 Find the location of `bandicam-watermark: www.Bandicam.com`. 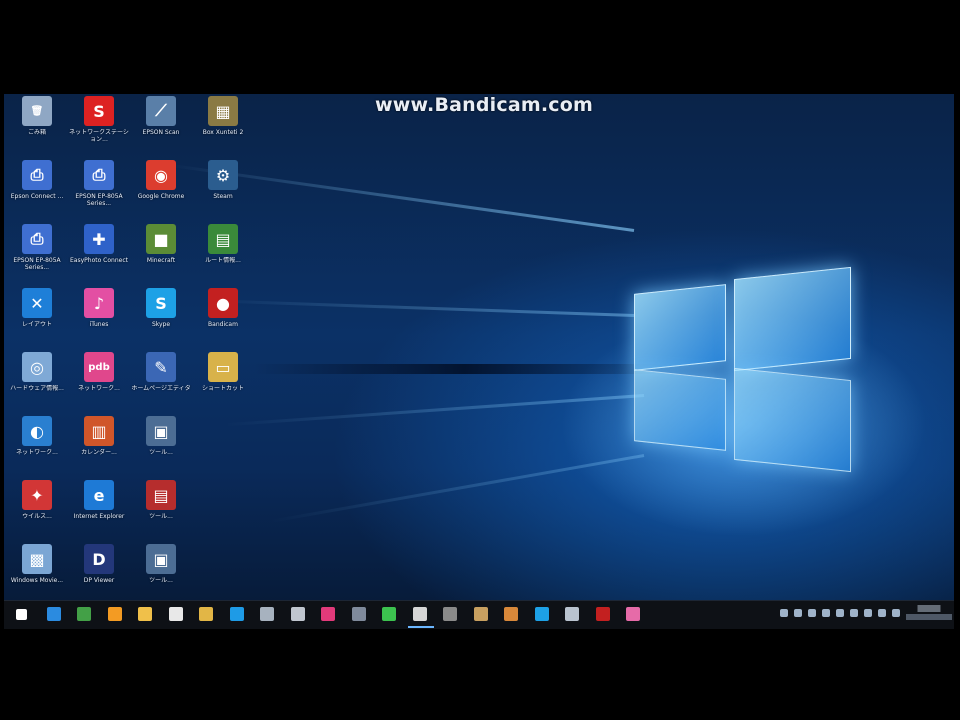

bandicam-watermark: www.Bandicam.com is located at coordinates (484, 105).